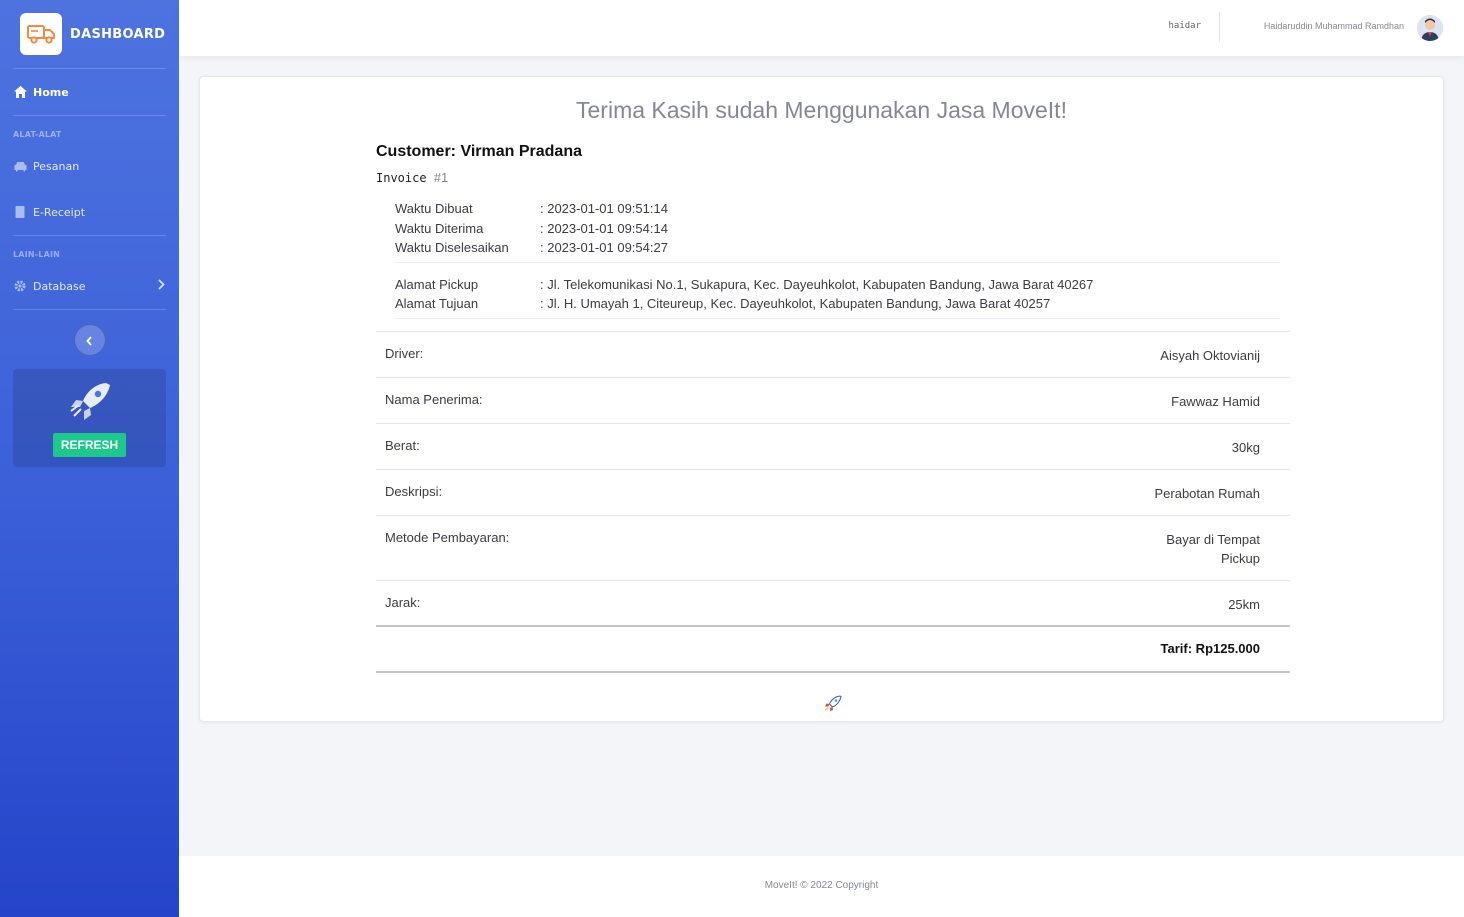  What do you see at coordinates (90, 403) in the screenshot?
I see `rocket-icon` at bounding box center [90, 403].